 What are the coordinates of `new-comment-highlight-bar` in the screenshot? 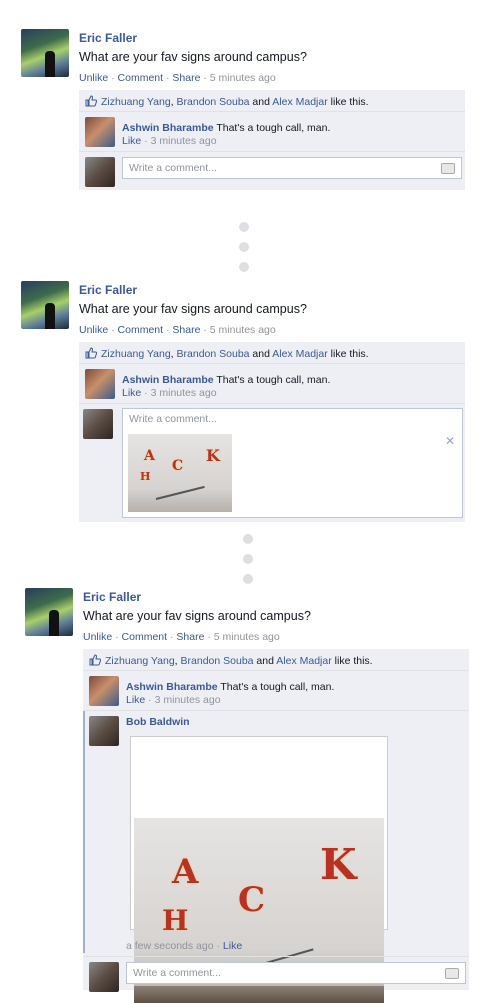 It's located at (84, 832).